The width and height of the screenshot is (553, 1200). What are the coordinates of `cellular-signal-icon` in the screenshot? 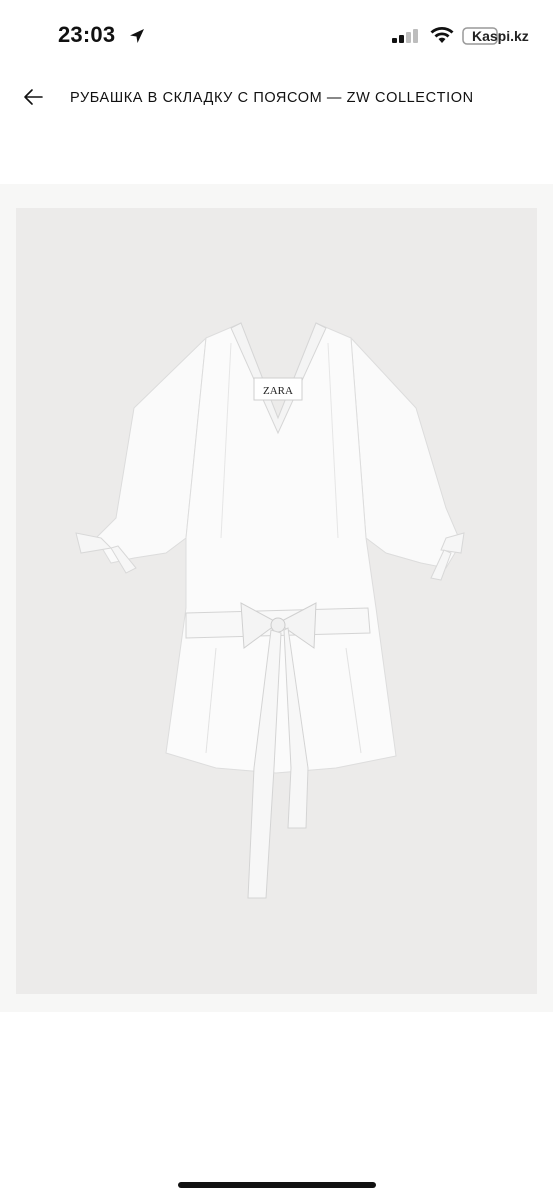 It's located at (407, 38).